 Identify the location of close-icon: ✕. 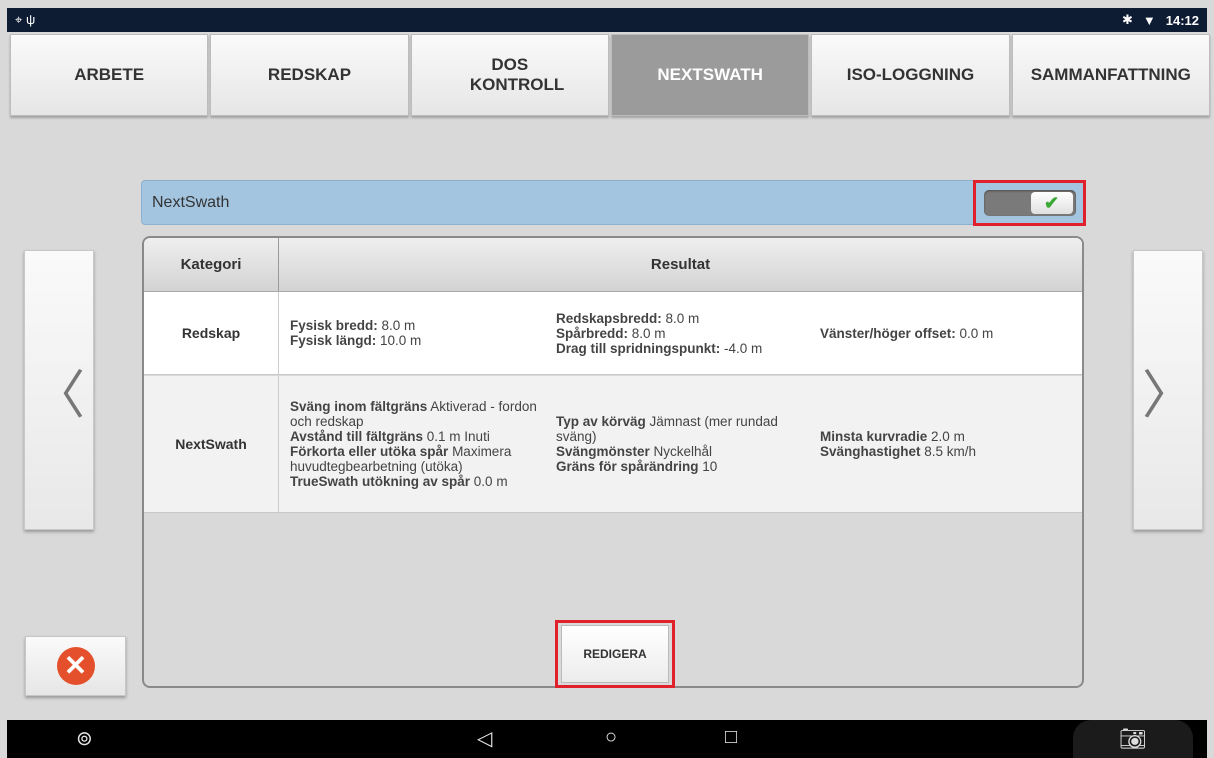
(75, 666).